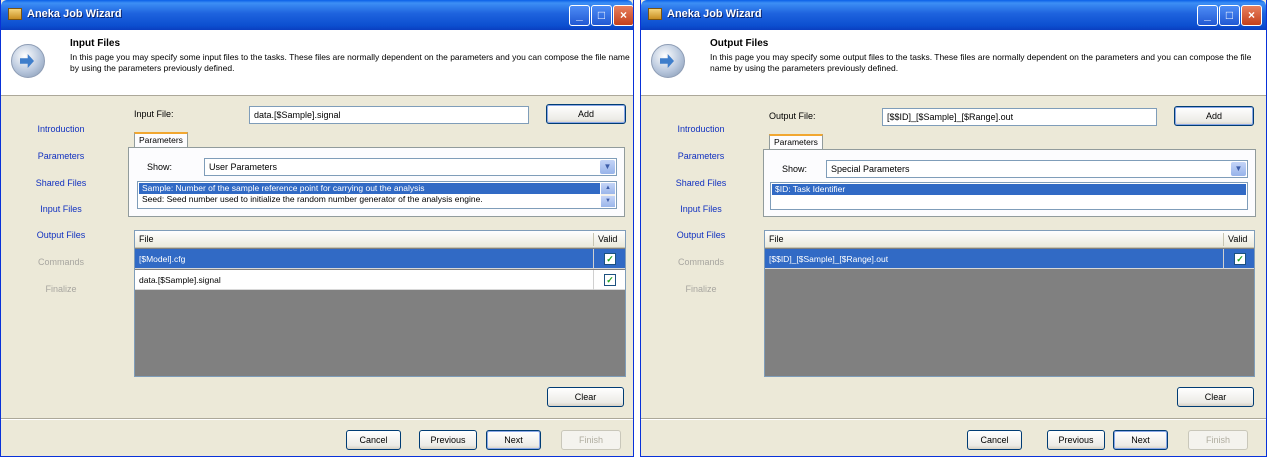 The height and width of the screenshot is (457, 1267). Describe the element at coordinates (1037, 169) in the screenshot. I see `show-dropdown: Special Parameters ▼` at that location.